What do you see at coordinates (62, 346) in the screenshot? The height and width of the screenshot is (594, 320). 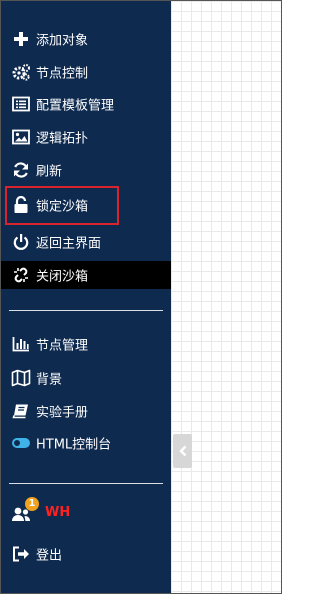 I see `menu-node-management-label: 节点管理` at bounding box center [62, 346].